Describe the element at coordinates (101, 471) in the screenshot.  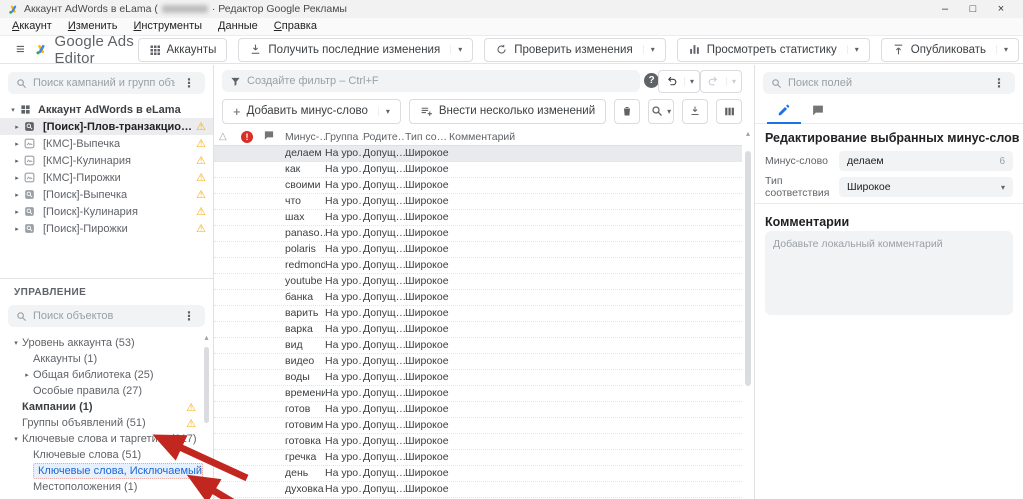
I see `management-item: Ключевые слова, Исключаемый критерий` at that location.